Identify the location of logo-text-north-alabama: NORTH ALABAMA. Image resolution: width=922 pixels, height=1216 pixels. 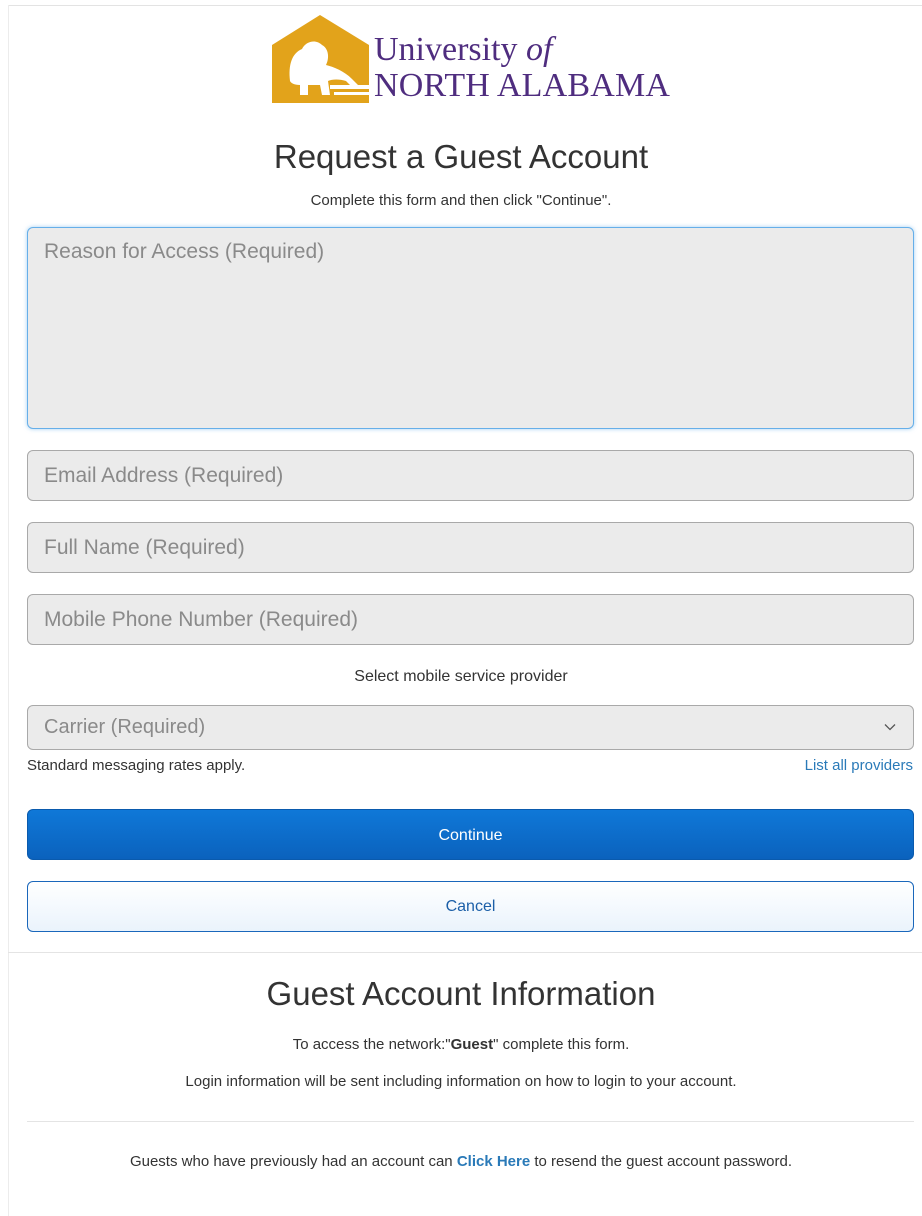
(522, 85).